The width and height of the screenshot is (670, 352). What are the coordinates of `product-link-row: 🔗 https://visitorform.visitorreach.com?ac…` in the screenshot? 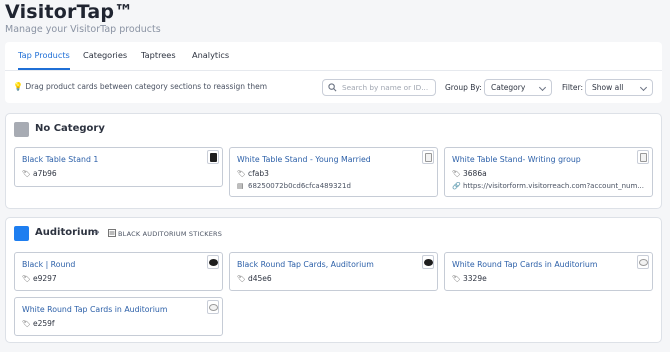 It's located at (550, 186).